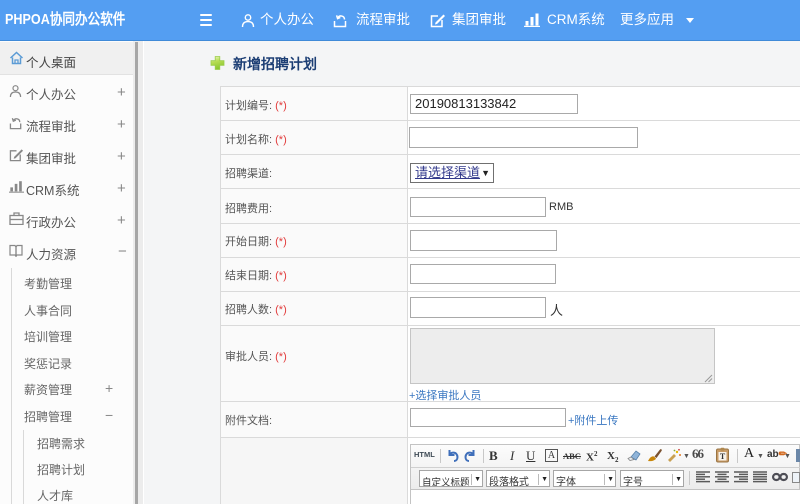  Describe the element at coordinates (723, 456) in the screenshot. I see `svg-text: T` at that location.